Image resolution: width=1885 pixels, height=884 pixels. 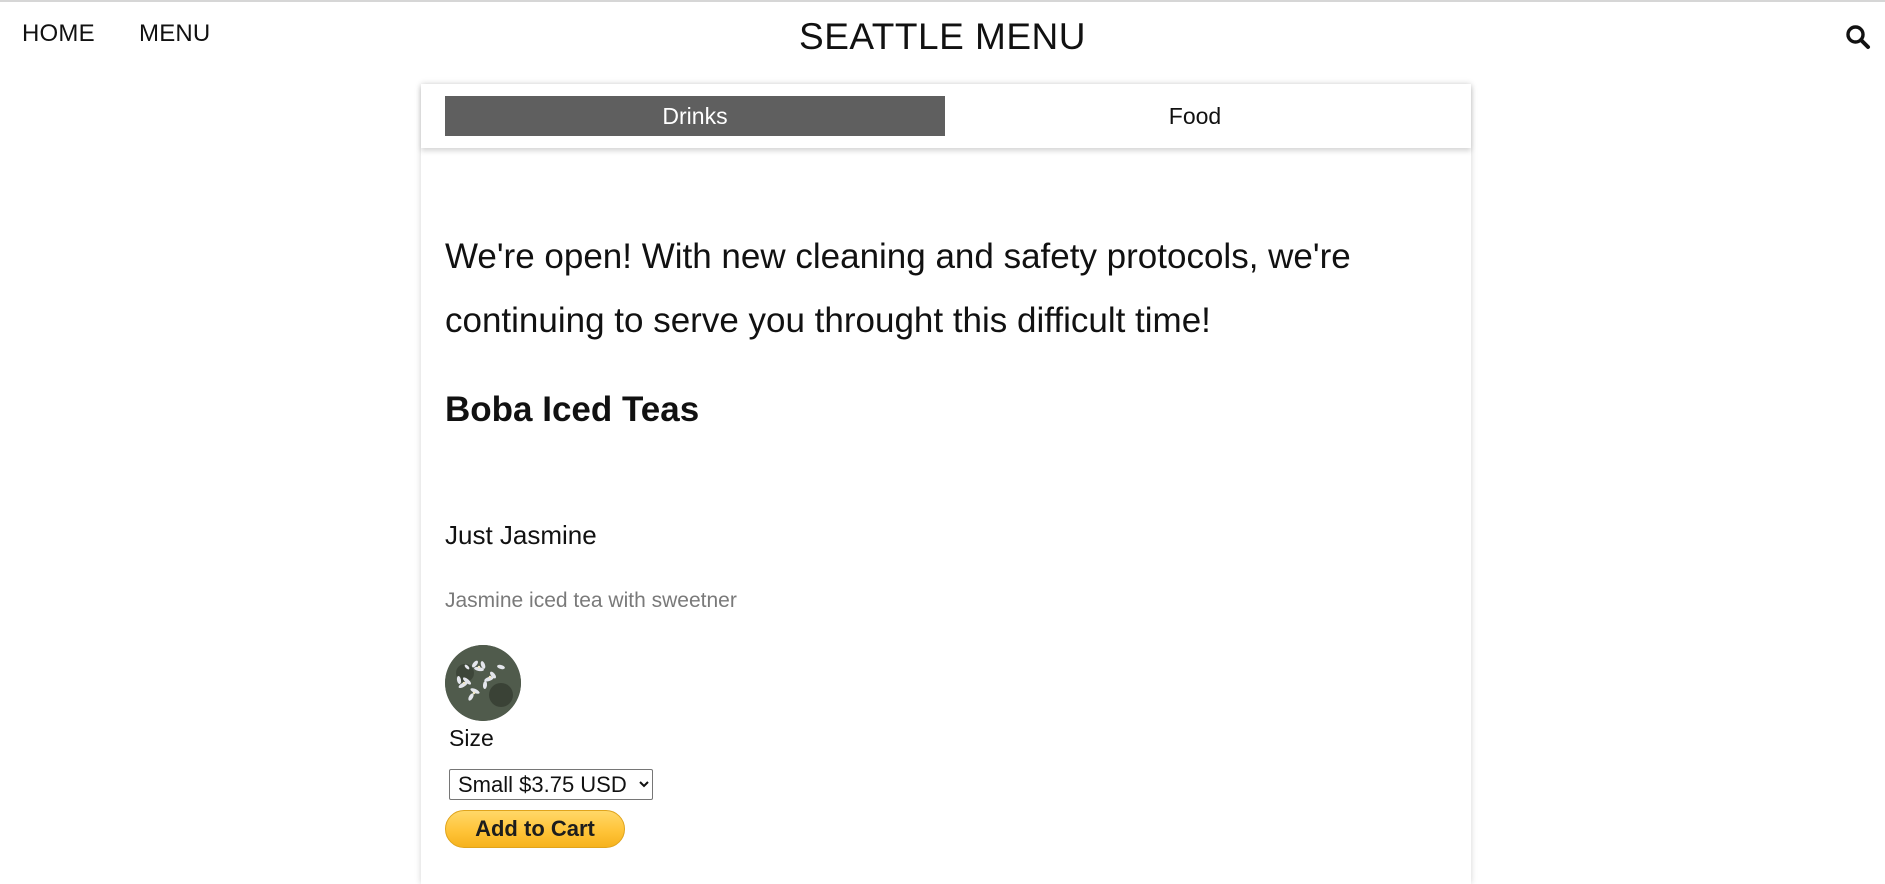 I want to click on tab-drinks: Drinks, so click(x=695, y=116).